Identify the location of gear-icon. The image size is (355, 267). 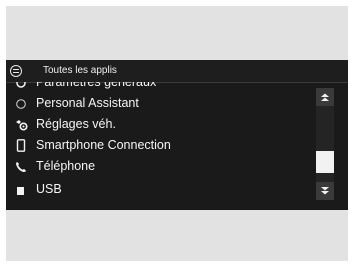
(21, 85).